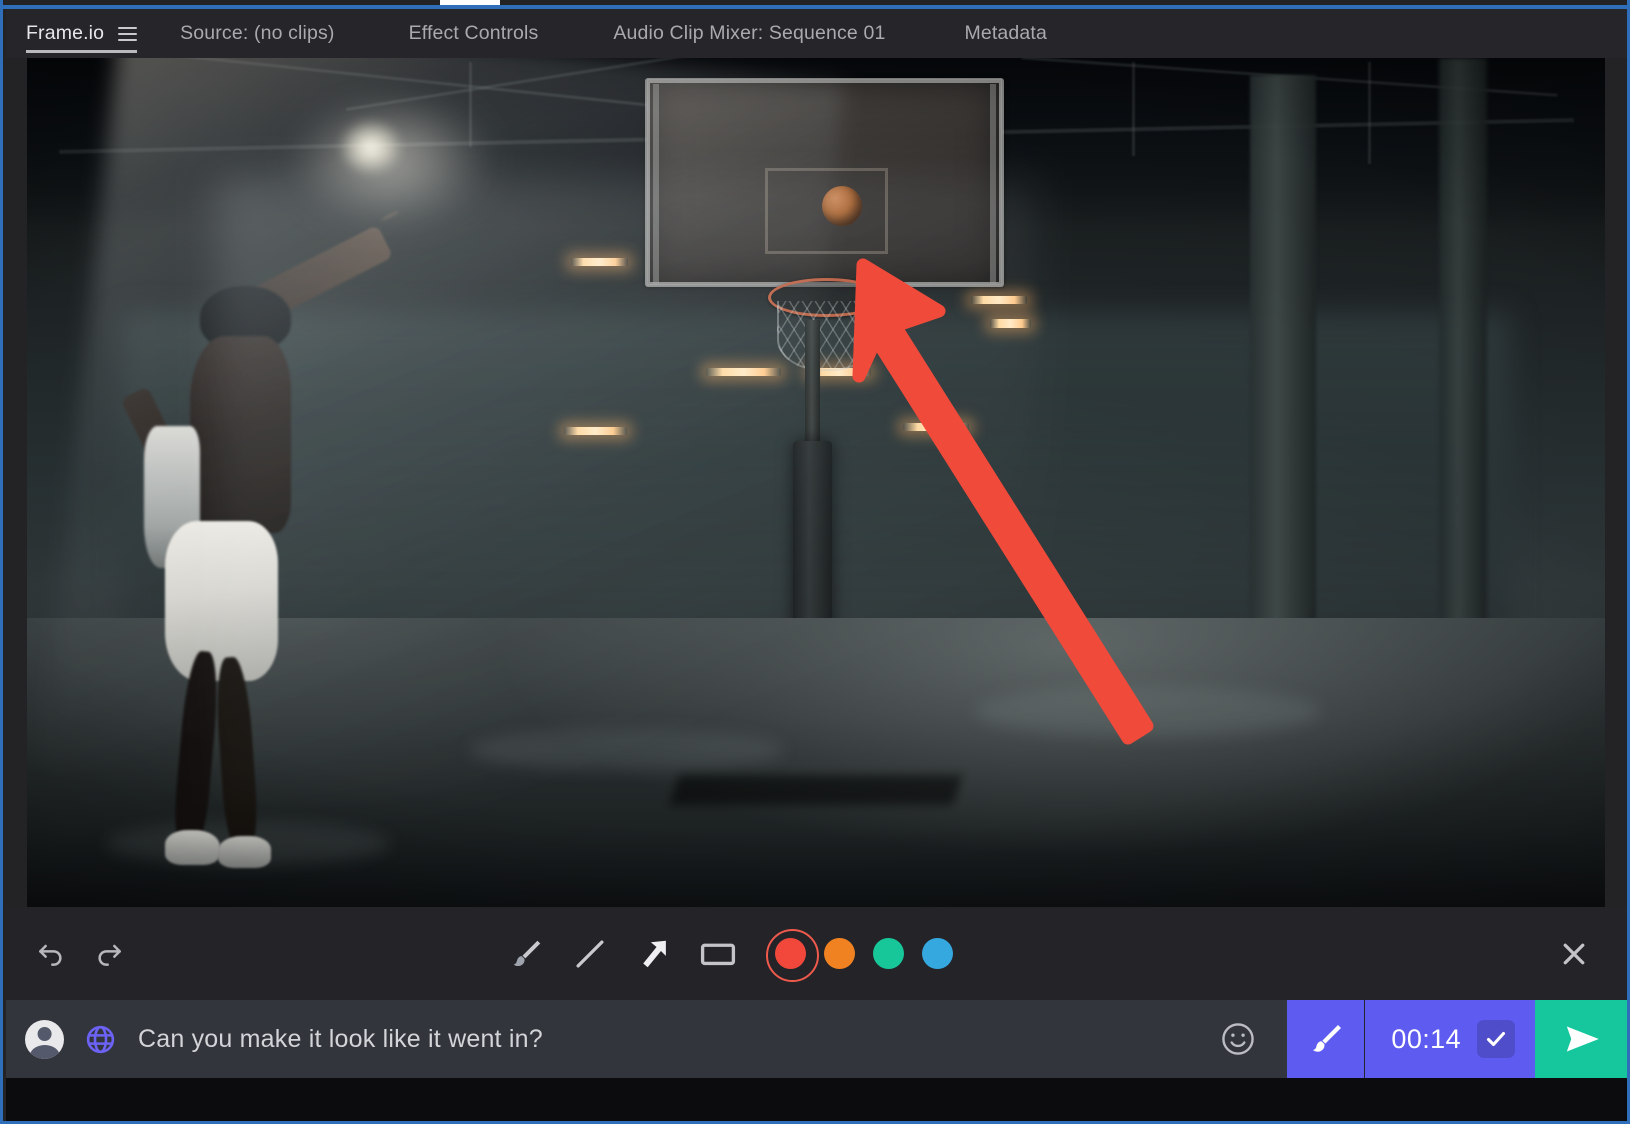 This screenshot has height=1124, width=1630. What do you see at coordinates (671, 1039) in the screenshot?
I see `comment-input` at bounding box center [671, 1039].